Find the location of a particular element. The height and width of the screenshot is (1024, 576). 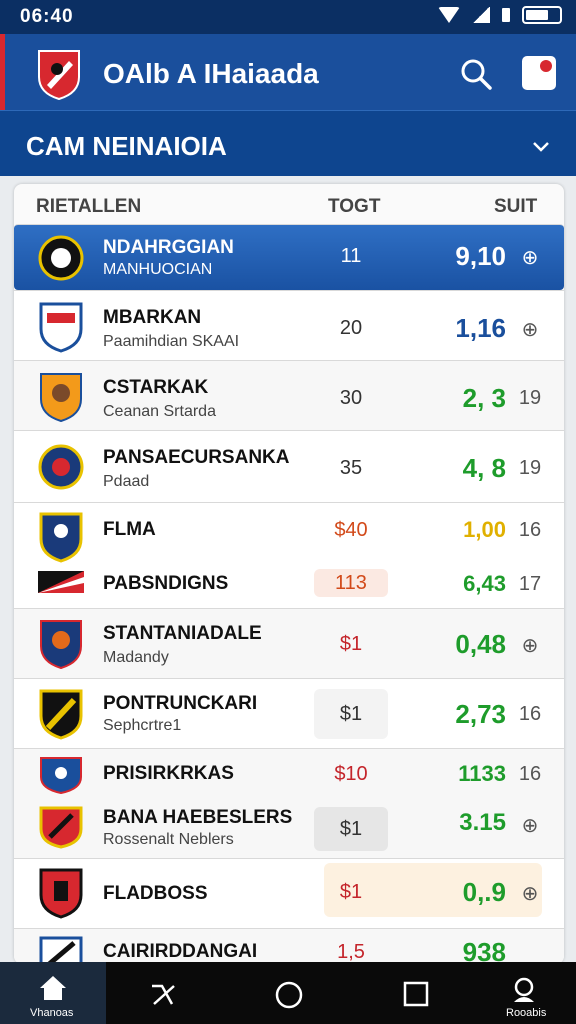

nav-profile-label: Rooabis is located at coordinates (526, 1013).